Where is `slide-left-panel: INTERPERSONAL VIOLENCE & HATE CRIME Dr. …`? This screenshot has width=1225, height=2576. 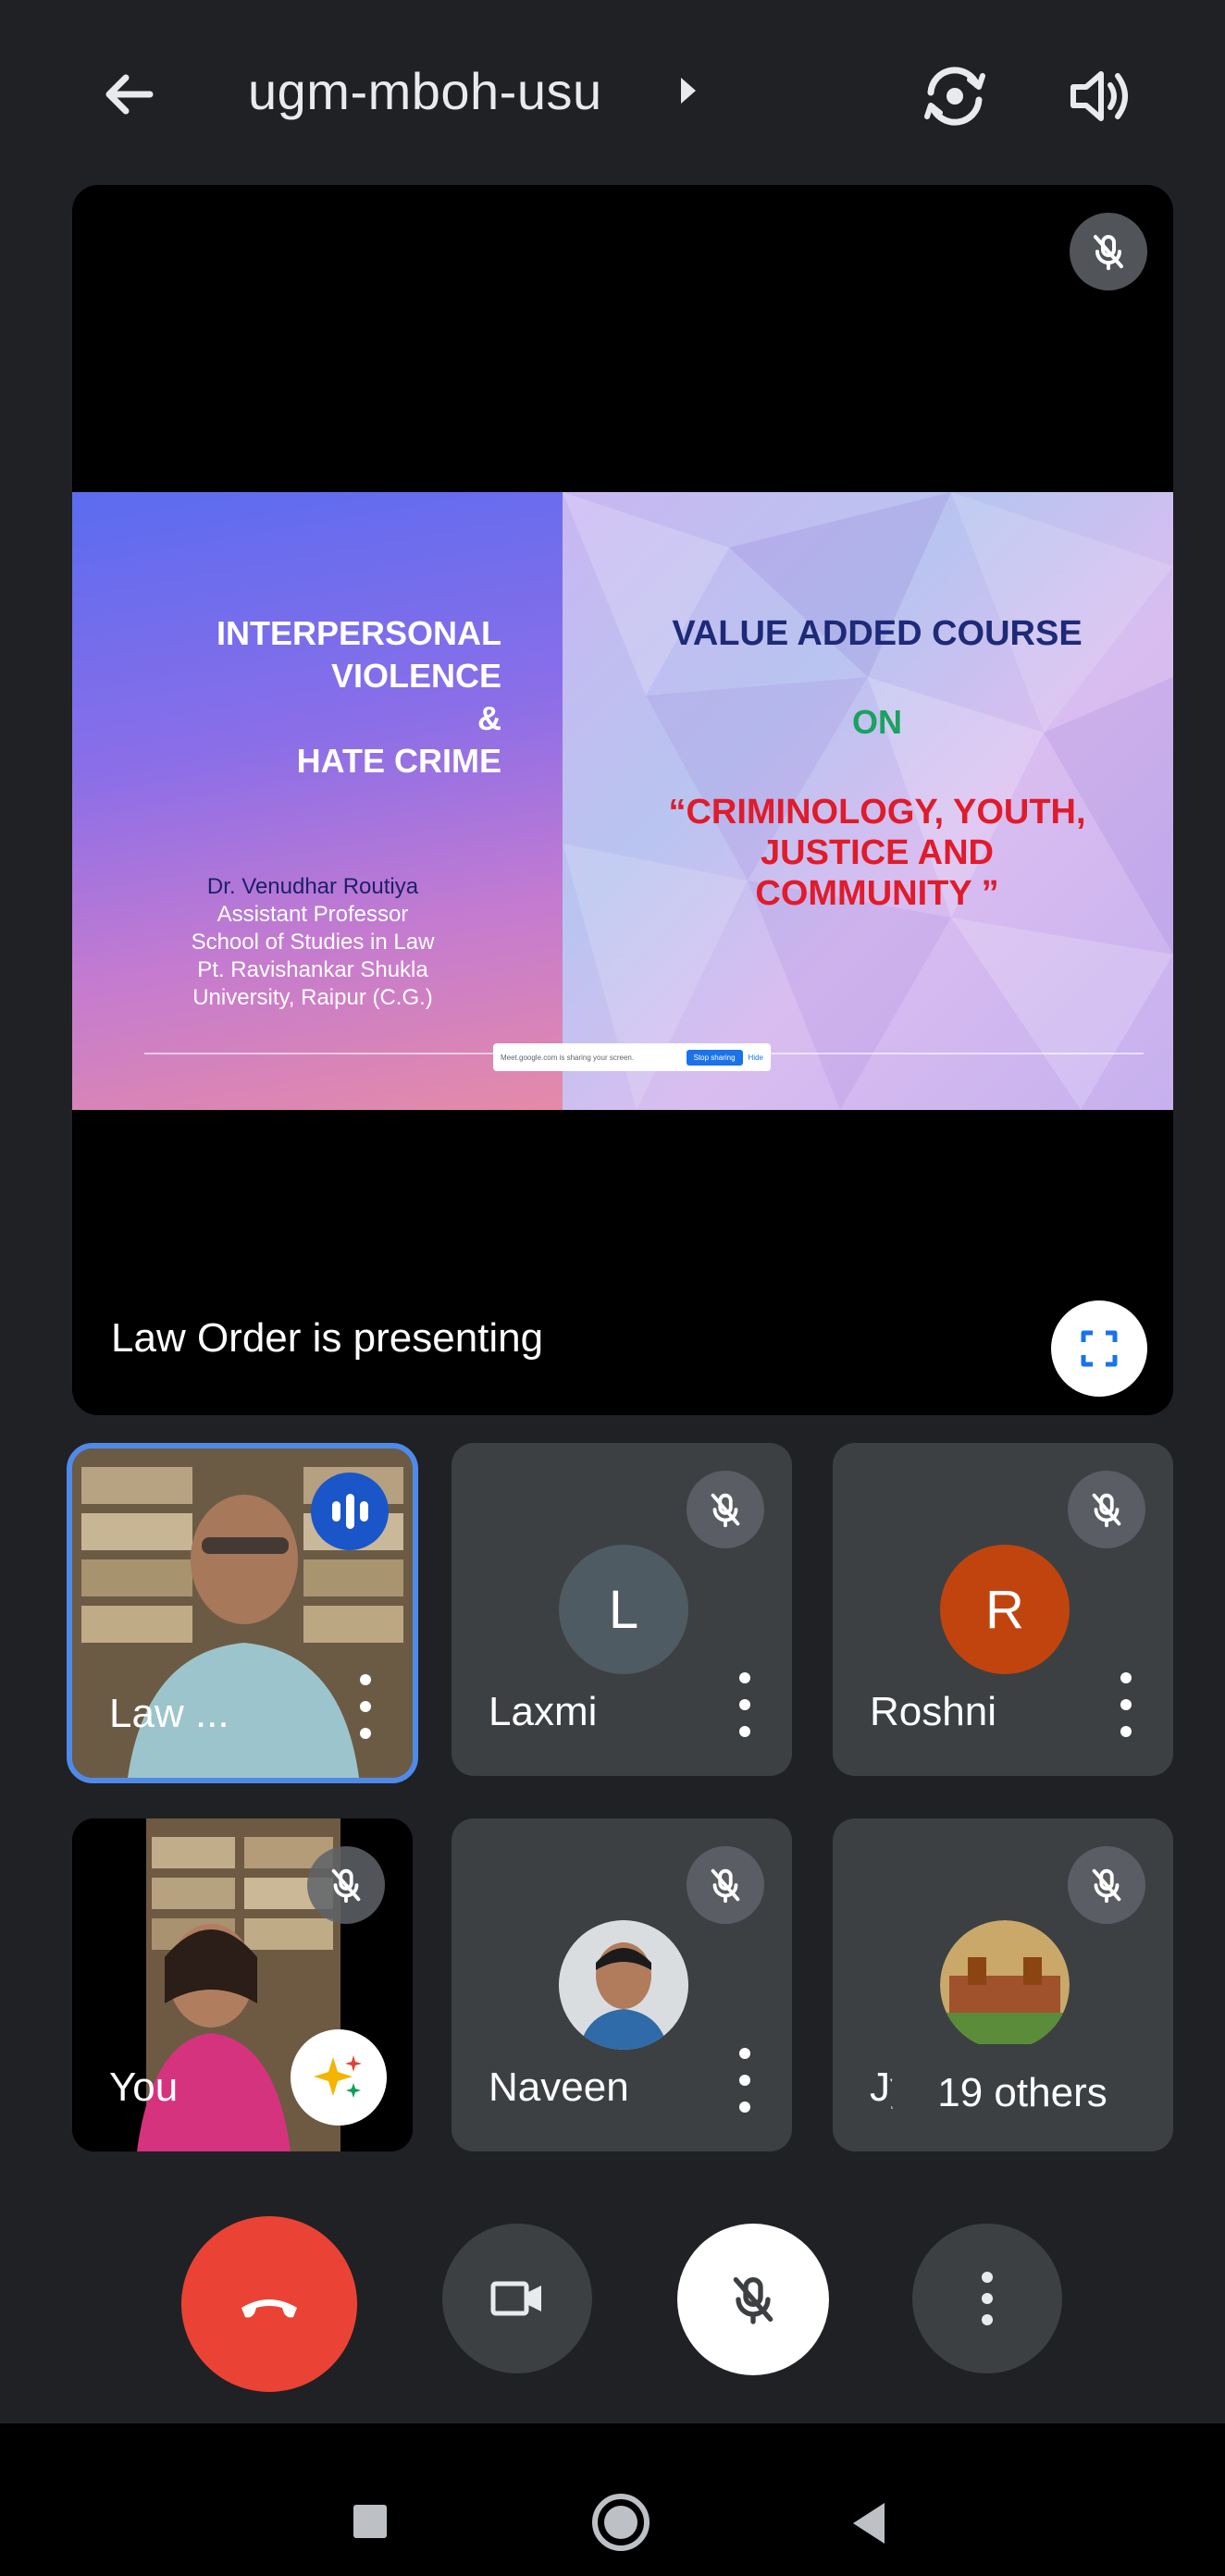
slide-left-panel: INTERPERSONAL VIOLENCE & HATE CRIME Dr. … is located at coordinates (317, 801).